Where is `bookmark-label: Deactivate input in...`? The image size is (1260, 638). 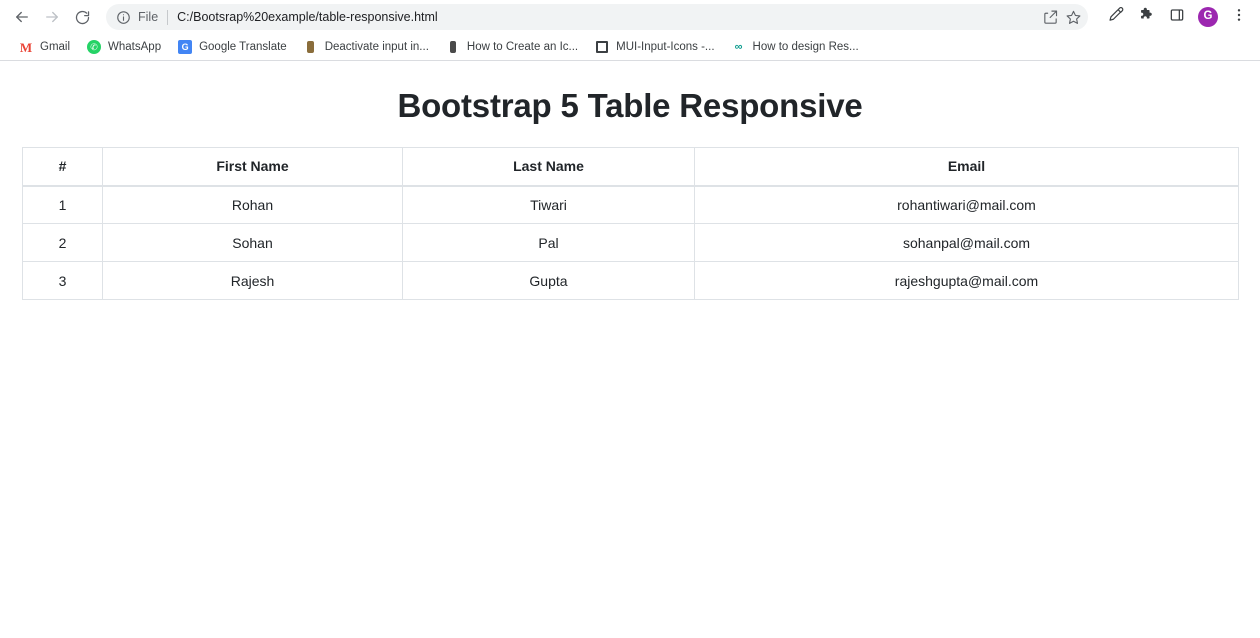 bookmark-label: Deactivate input in... is located at coordinates (376, 47).